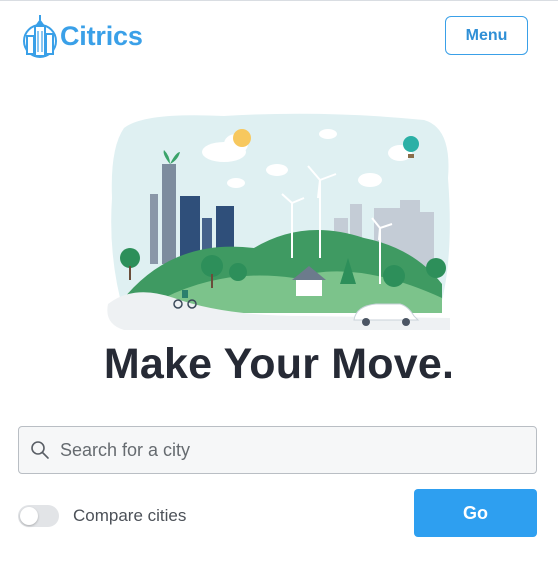  I want to click on go-button: Go, so click(475, 513).